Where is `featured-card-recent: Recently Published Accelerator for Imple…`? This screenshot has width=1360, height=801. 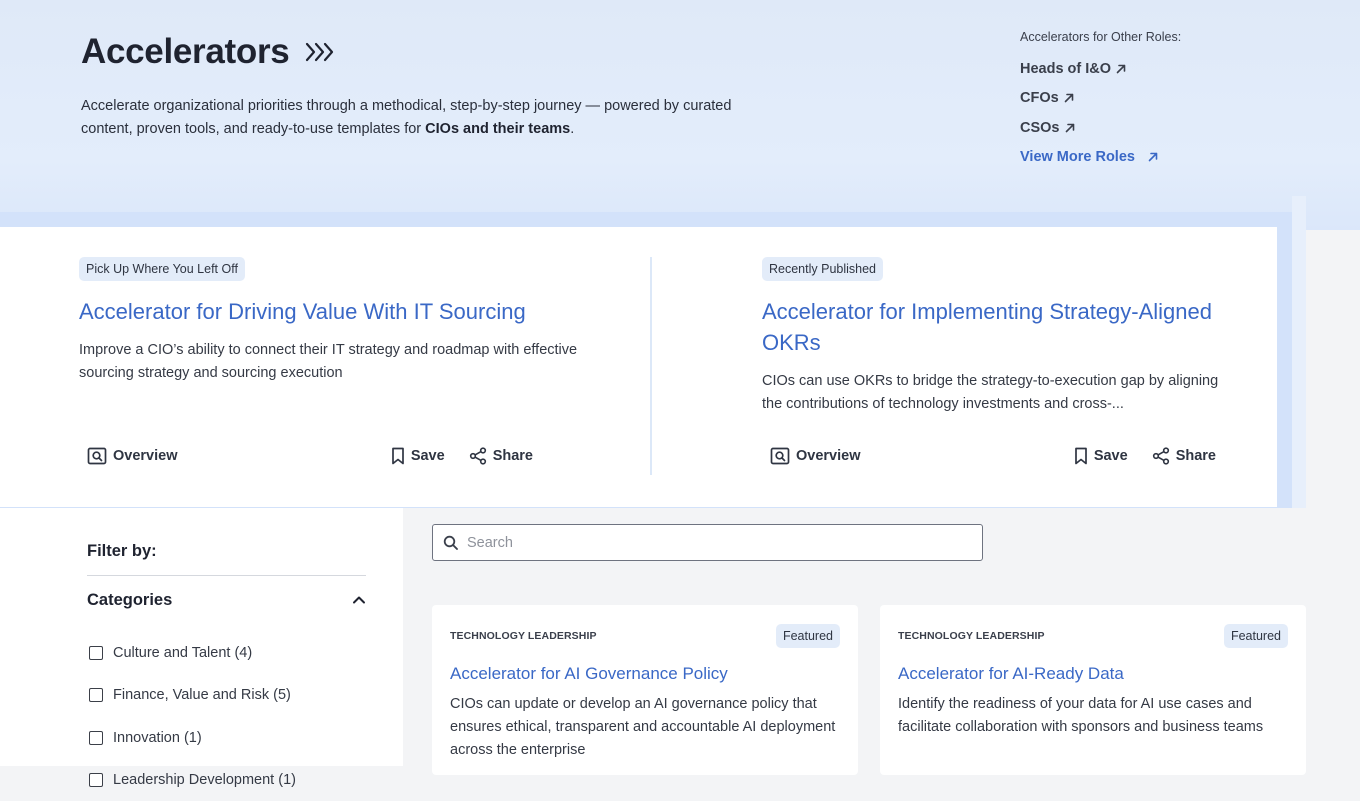
featured-card-recent: Recently Published Accelerator for Imple… is located at coordinates (997, 336).